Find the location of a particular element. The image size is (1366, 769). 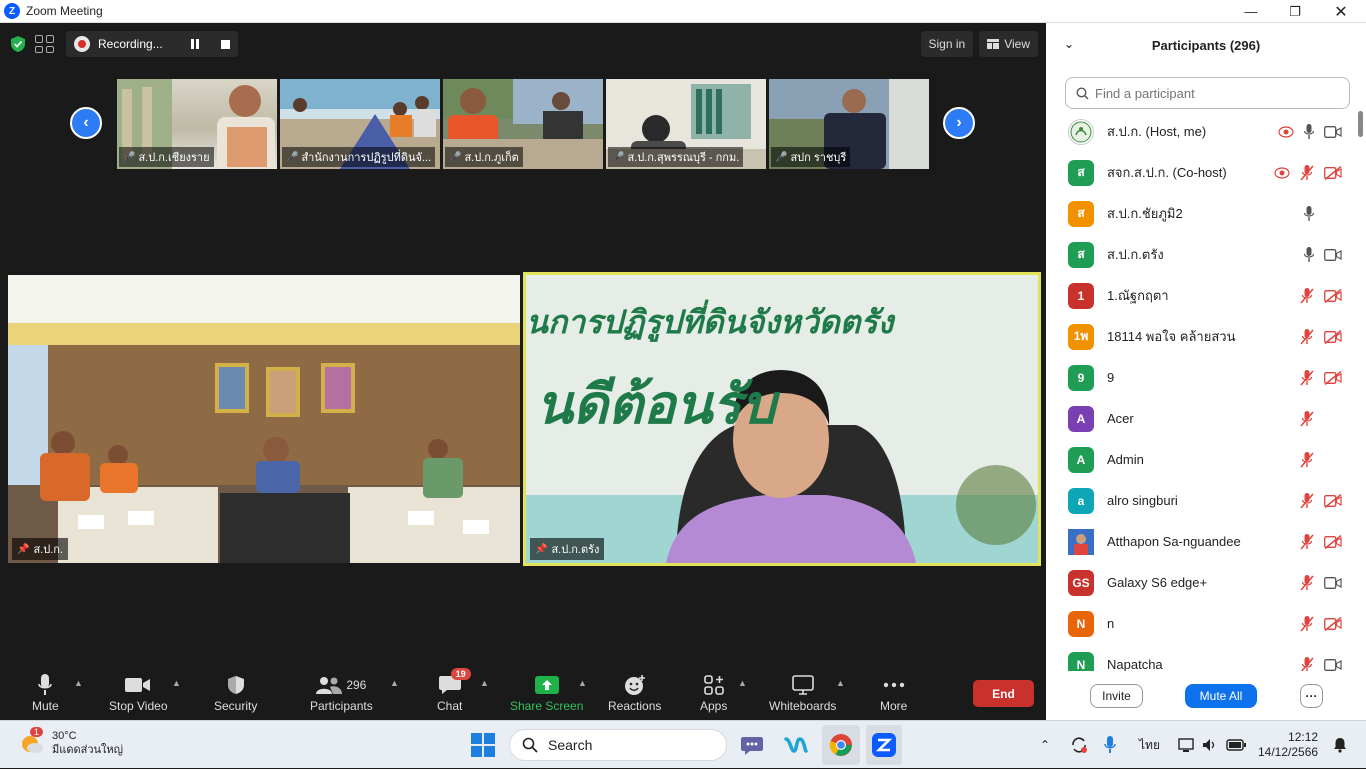

participants-options-caret-icon: ▲ is located at coordinates (394, 683).